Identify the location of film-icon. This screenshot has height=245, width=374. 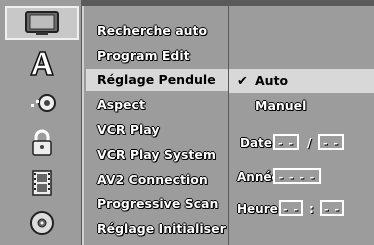
(42, 183).